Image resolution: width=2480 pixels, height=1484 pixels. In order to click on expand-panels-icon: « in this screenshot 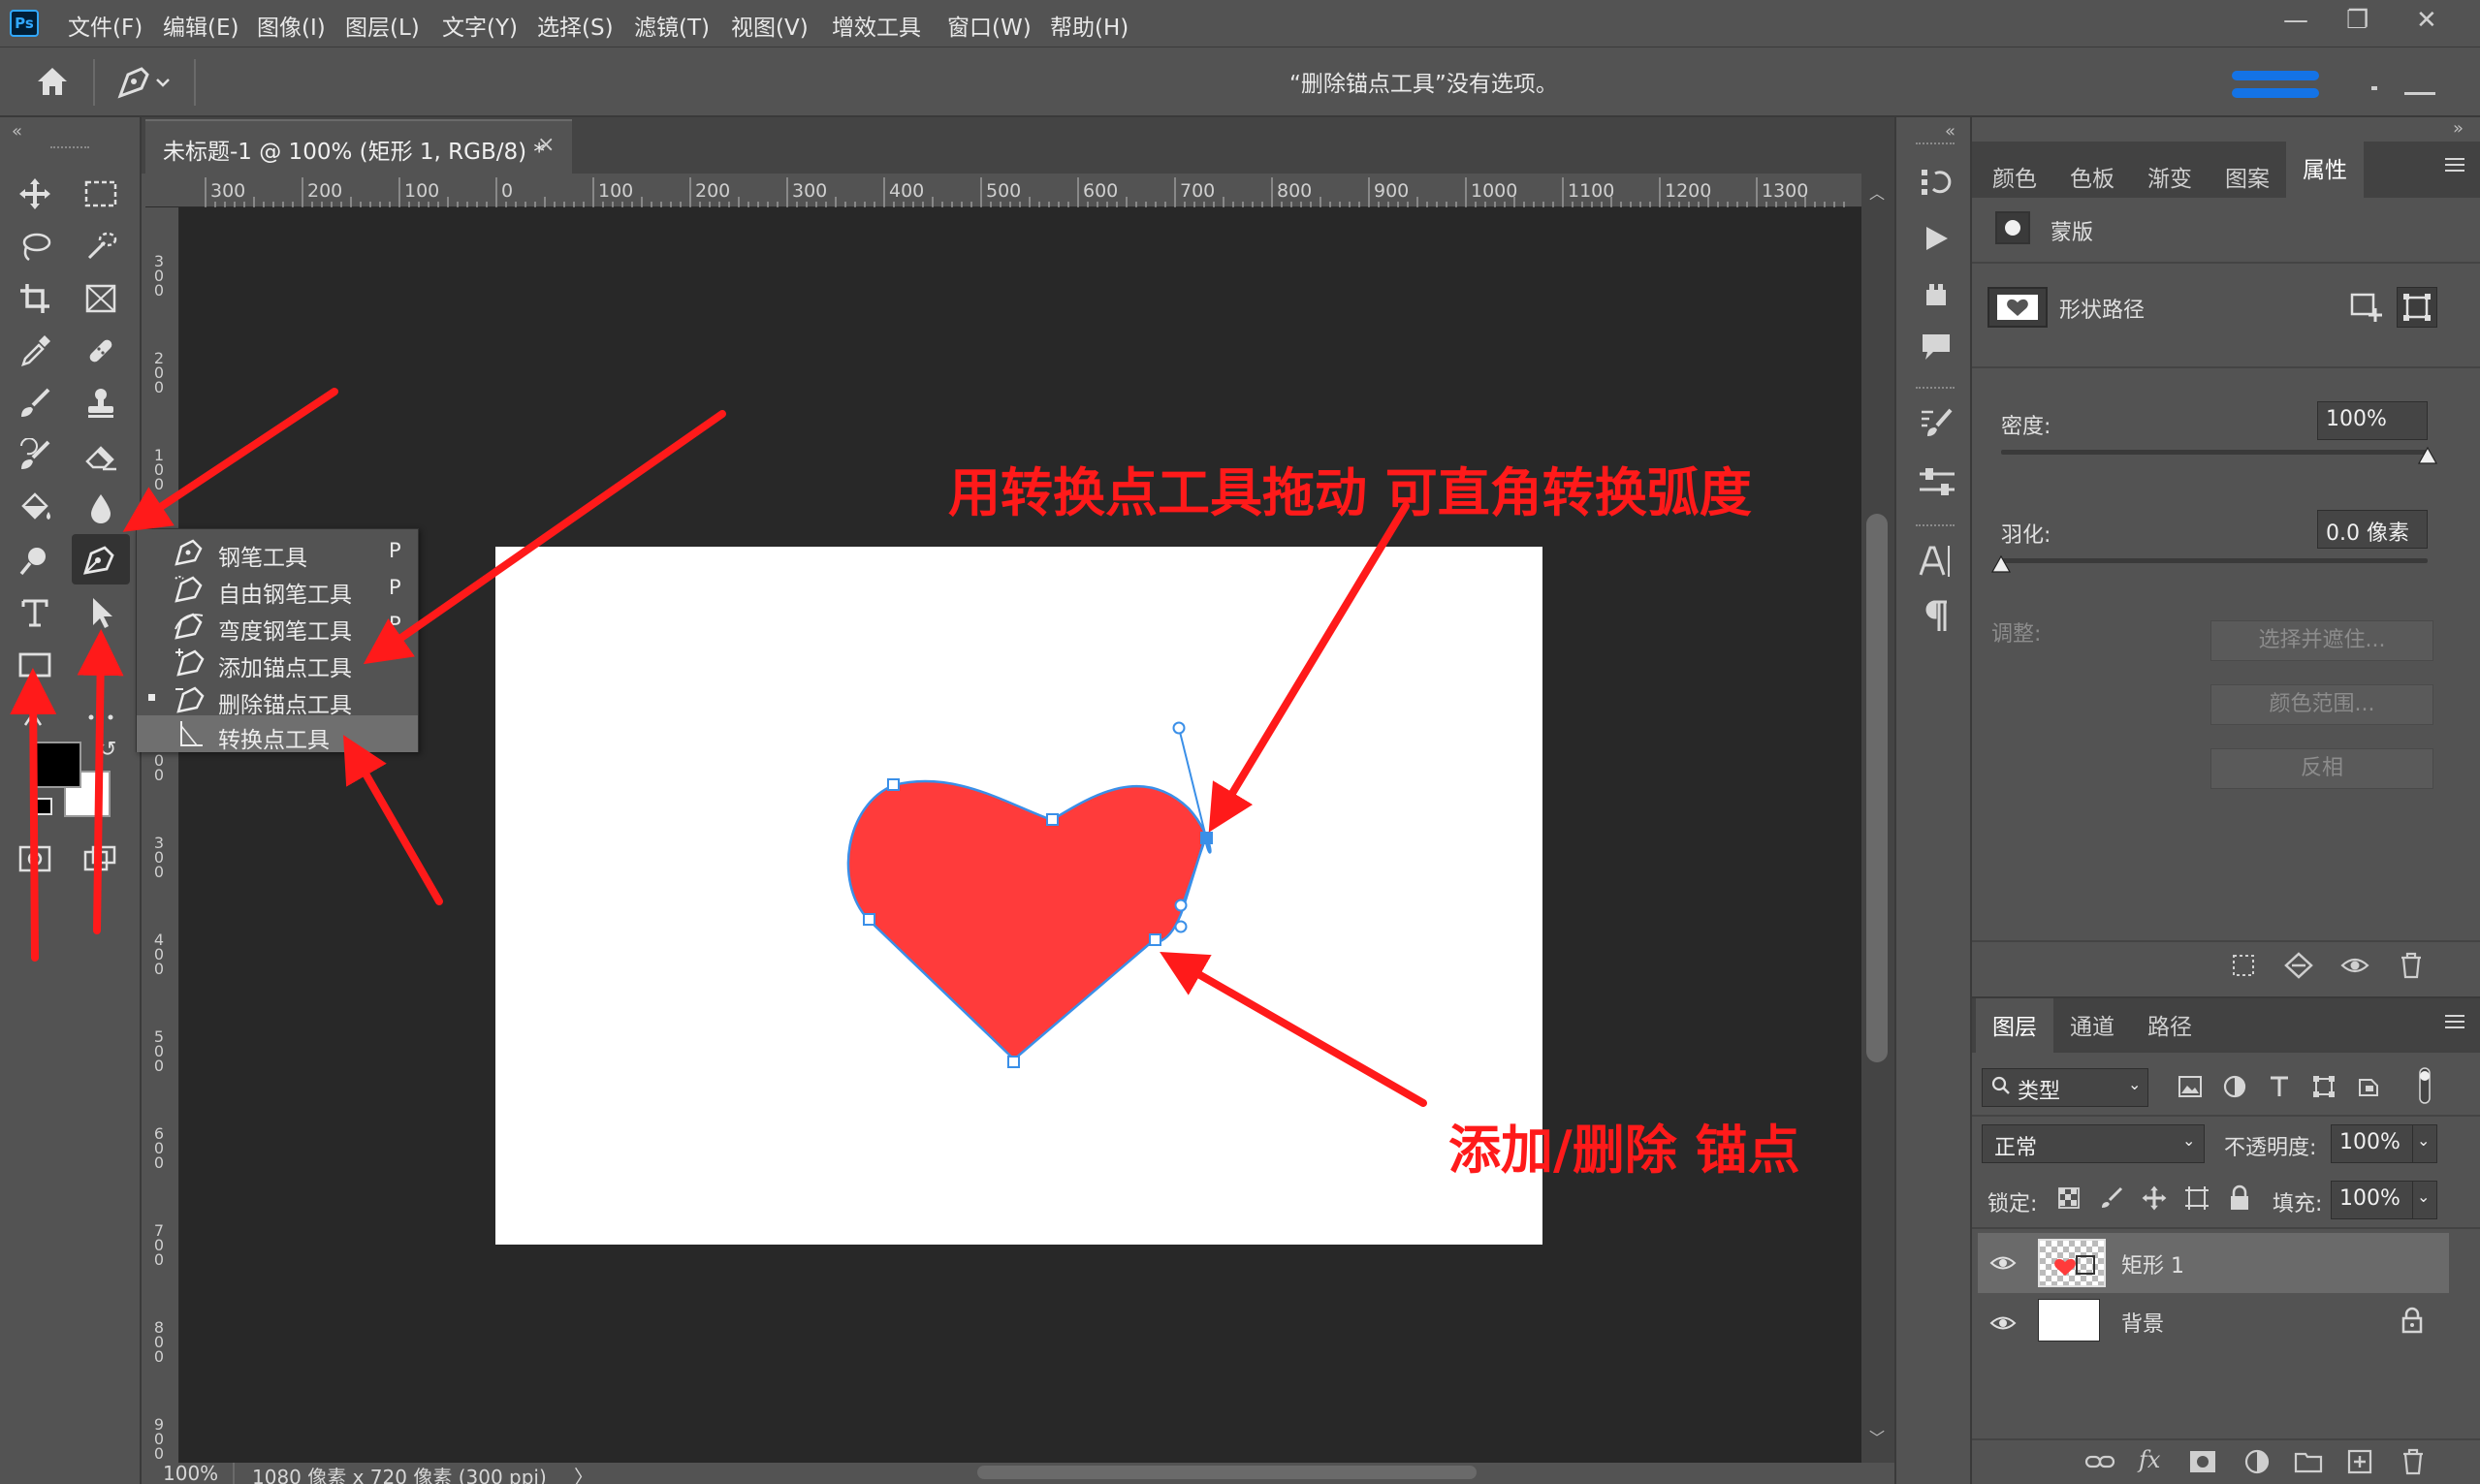, I will do `click(1950, 131)`.